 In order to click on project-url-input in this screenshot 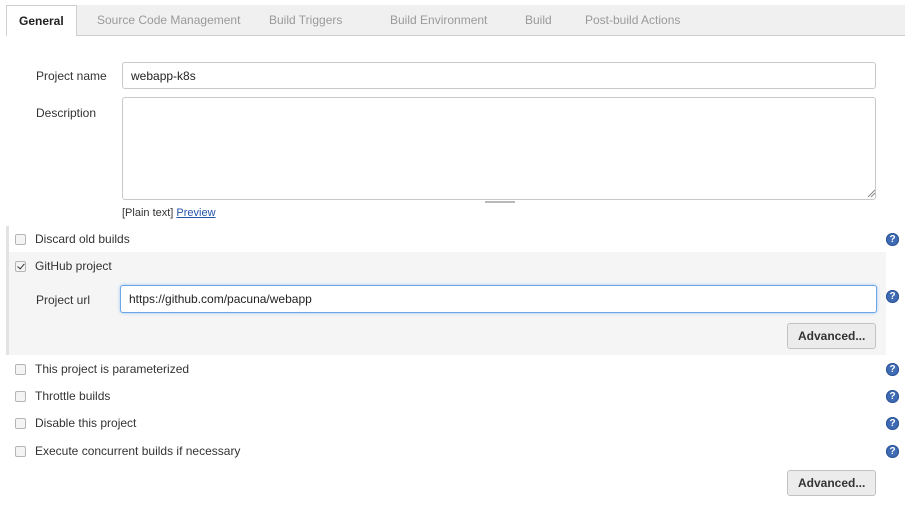, I will do `click(498, 299)`.